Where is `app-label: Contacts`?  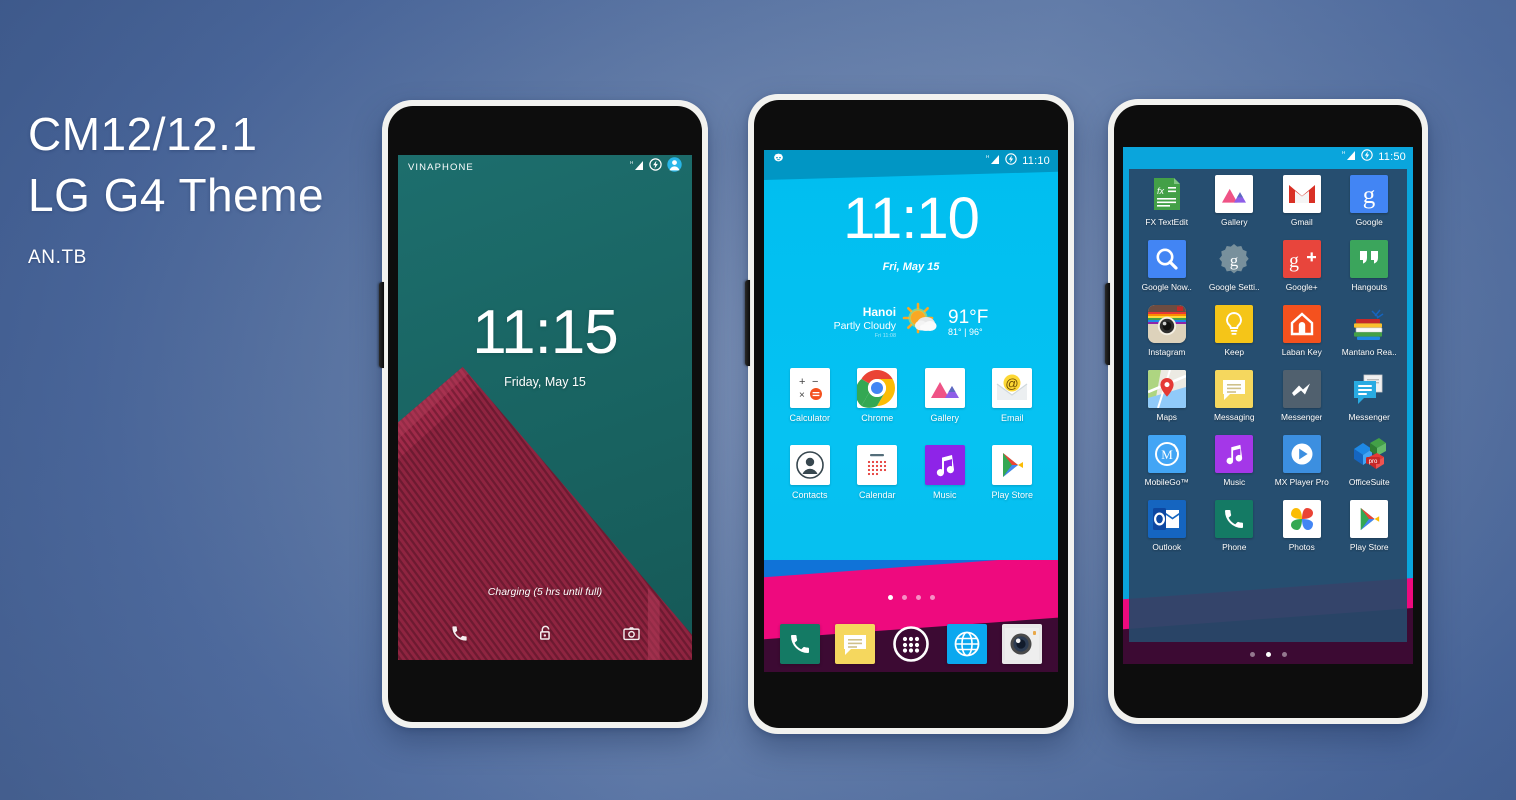 app-label: Contacts is located at coordinates (809, 495).